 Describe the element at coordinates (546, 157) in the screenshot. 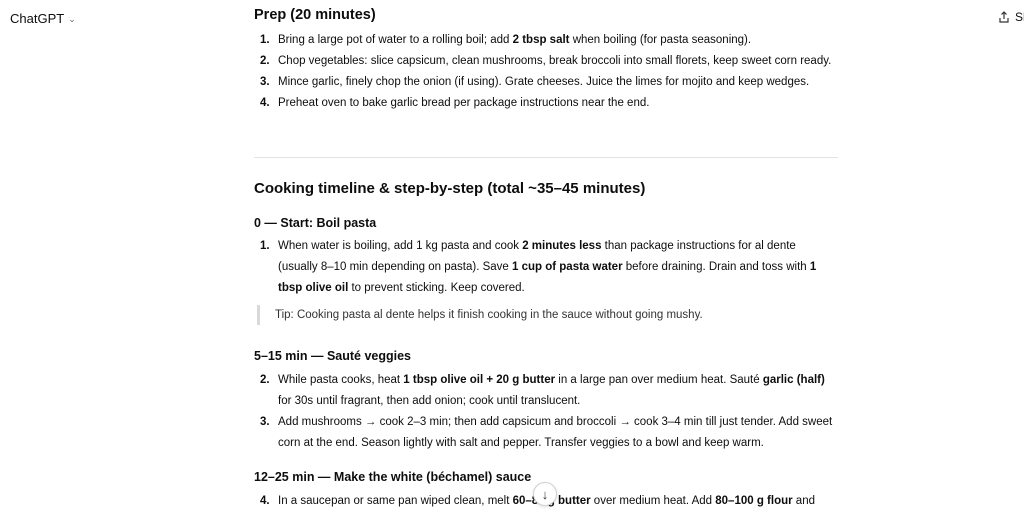

I see `divider` at that location.